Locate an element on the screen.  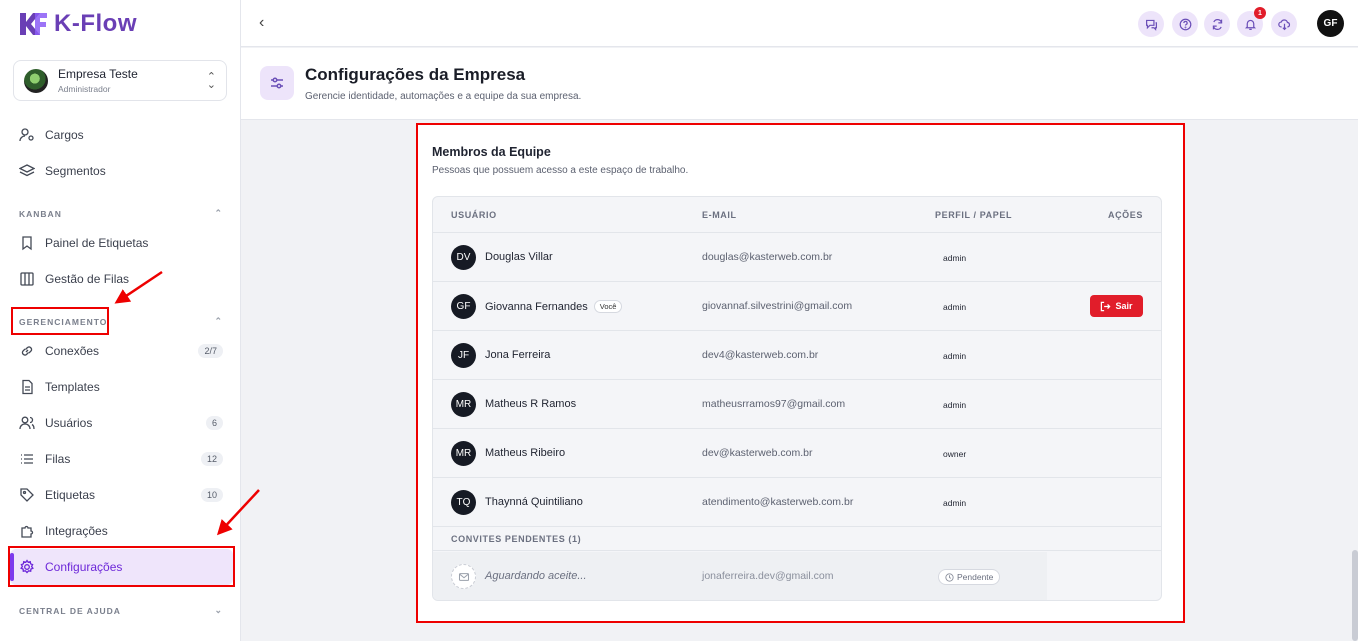
sidebar-item-conexoes: Conexões 2/7 is located at coordinates (120, 351).